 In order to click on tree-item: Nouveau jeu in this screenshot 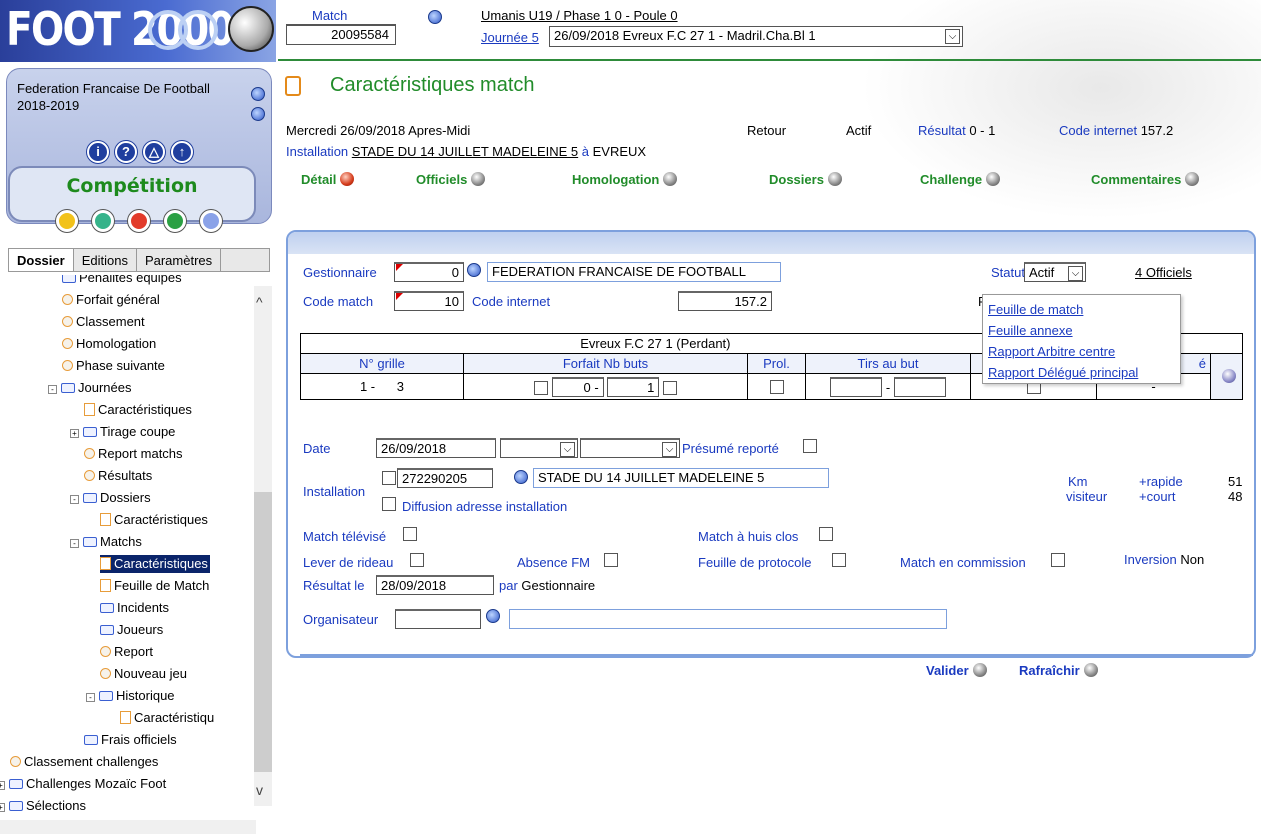, I will do `click(143, 674)`.